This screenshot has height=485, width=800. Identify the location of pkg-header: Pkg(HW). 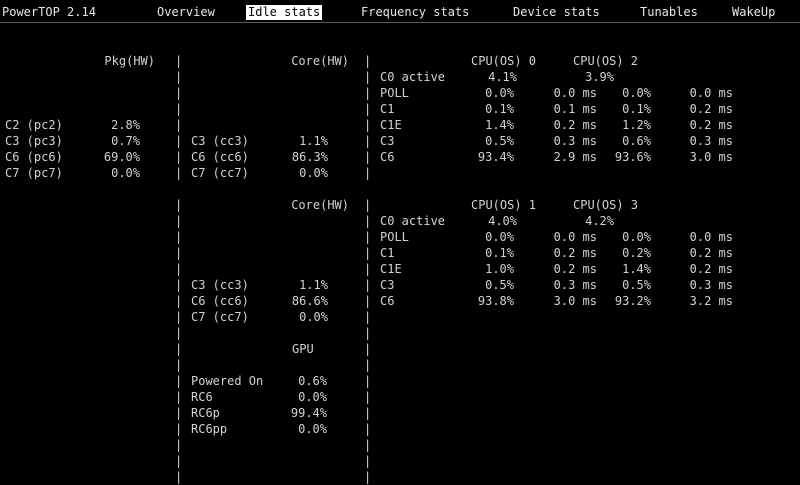
(129, 61).